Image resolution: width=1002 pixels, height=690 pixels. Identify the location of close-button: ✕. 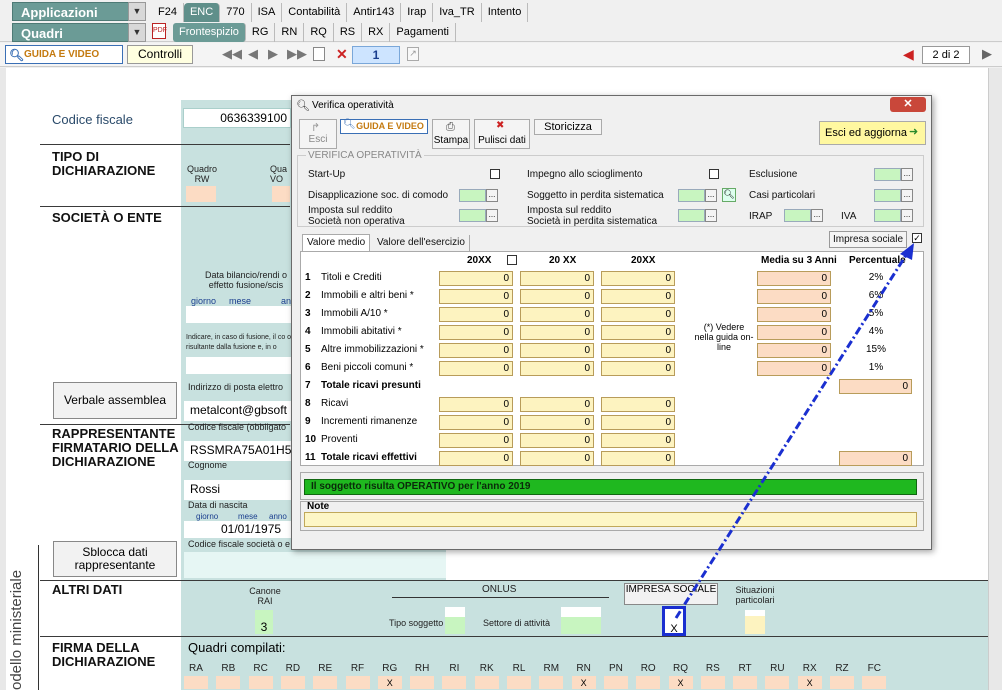
(908, 104).